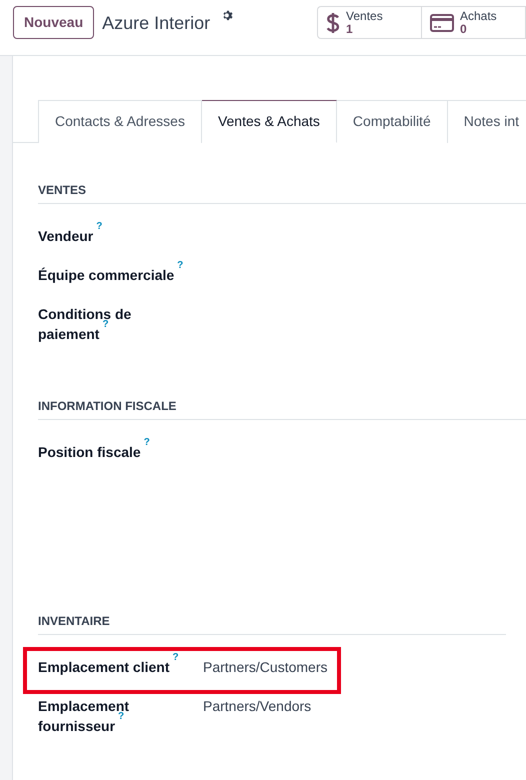 This screenshot has width=526, height=780. Describe the element at coordinates (265, 667) in the screenshot. I see `field-value: Partners/Customers` at that location.